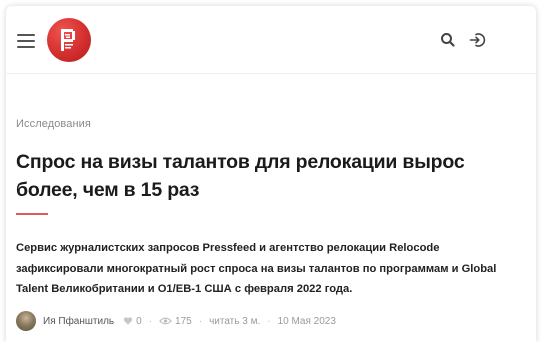 Image resolution: width=542 pixels, height=342 pixels. I want to click on search-icon, so click(448, 40).